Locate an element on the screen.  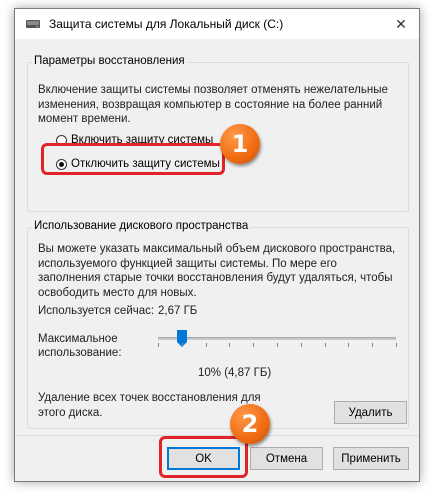
max-usage-label-2: использование: is located at coordinates (80, 353).